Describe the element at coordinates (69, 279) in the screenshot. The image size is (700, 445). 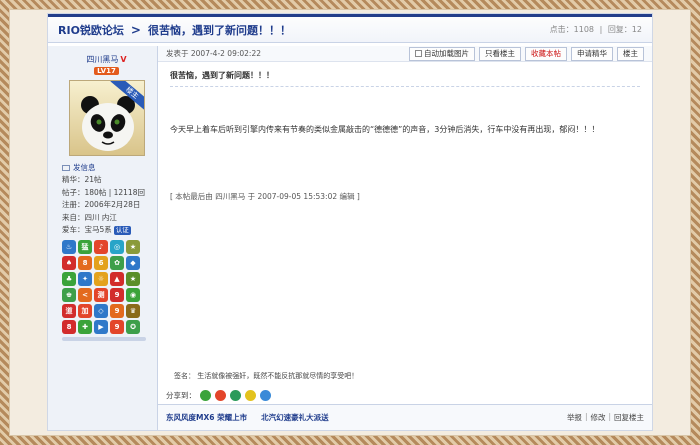
I see `medal-icon: ♣` at that location.